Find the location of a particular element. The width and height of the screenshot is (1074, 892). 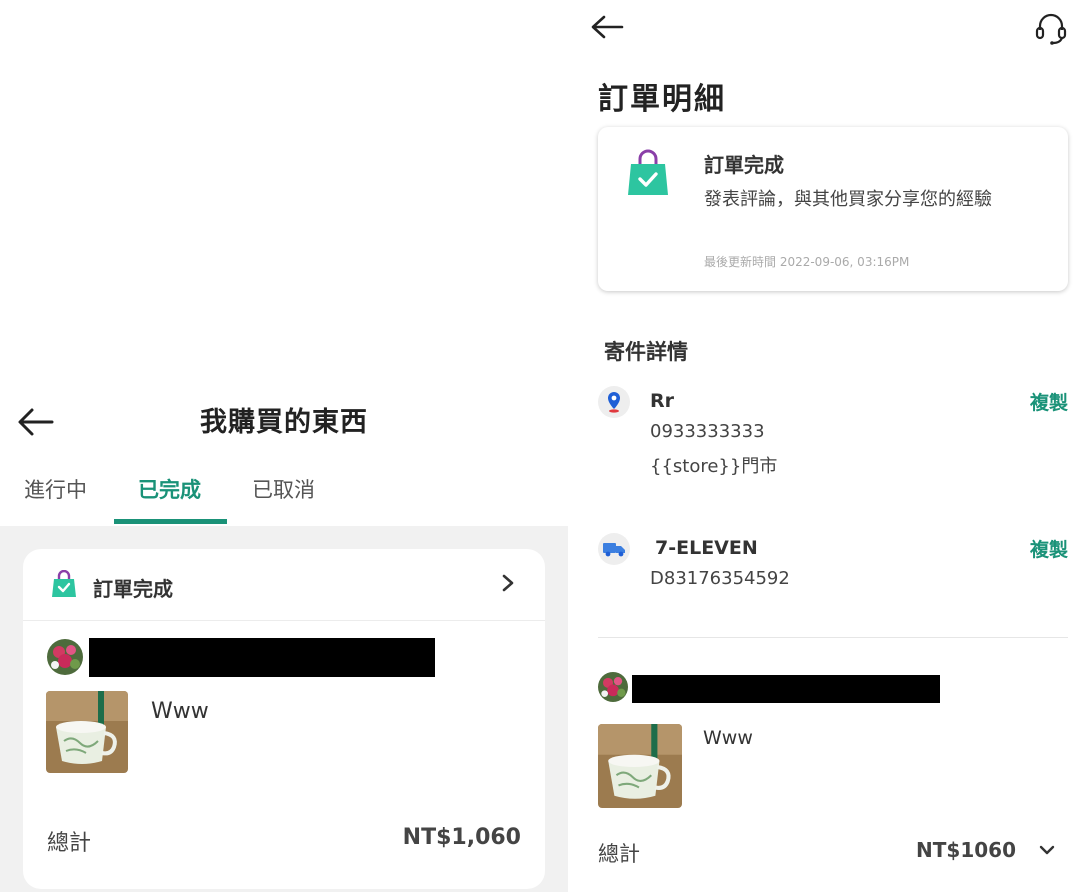

chevron-down-icon is located at coordinates (1047, 850).